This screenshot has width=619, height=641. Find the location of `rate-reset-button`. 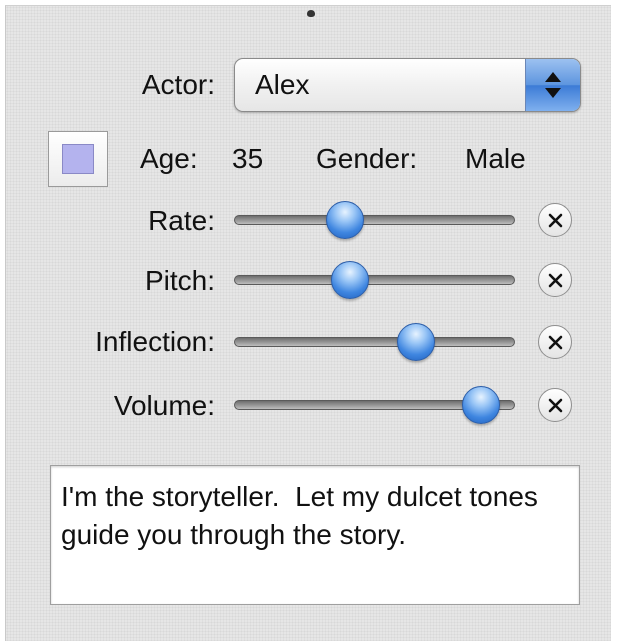

rate-reset-button is located at coordinates (555, 220).